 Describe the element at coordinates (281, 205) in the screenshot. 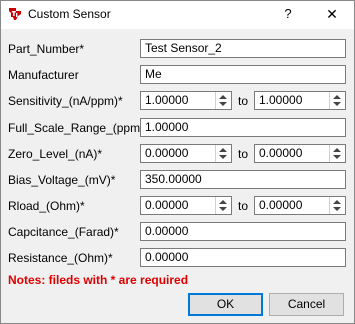

I see `rload-max-value: 0.00000` at that location.